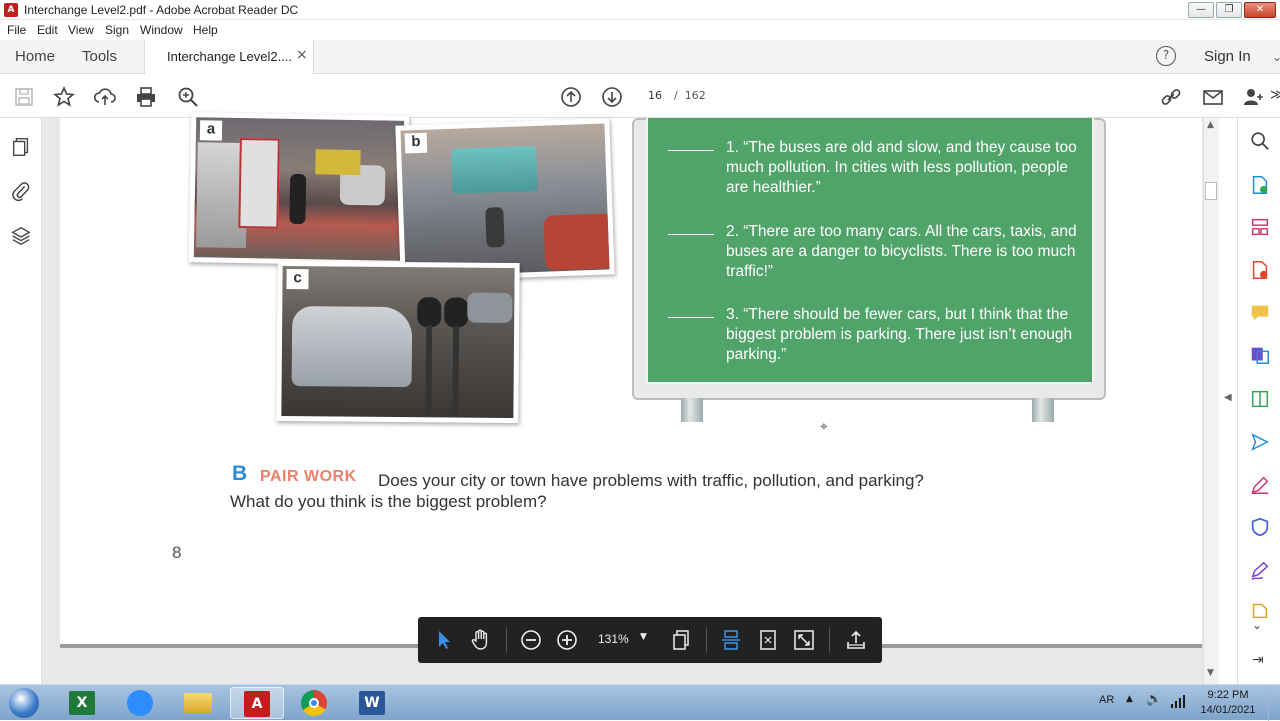 The width and height of the screenshot is (1280, 721). Describe the element at coordinates (117, 30) in the screenshot. I see `menu-sign: Sign` at that location.